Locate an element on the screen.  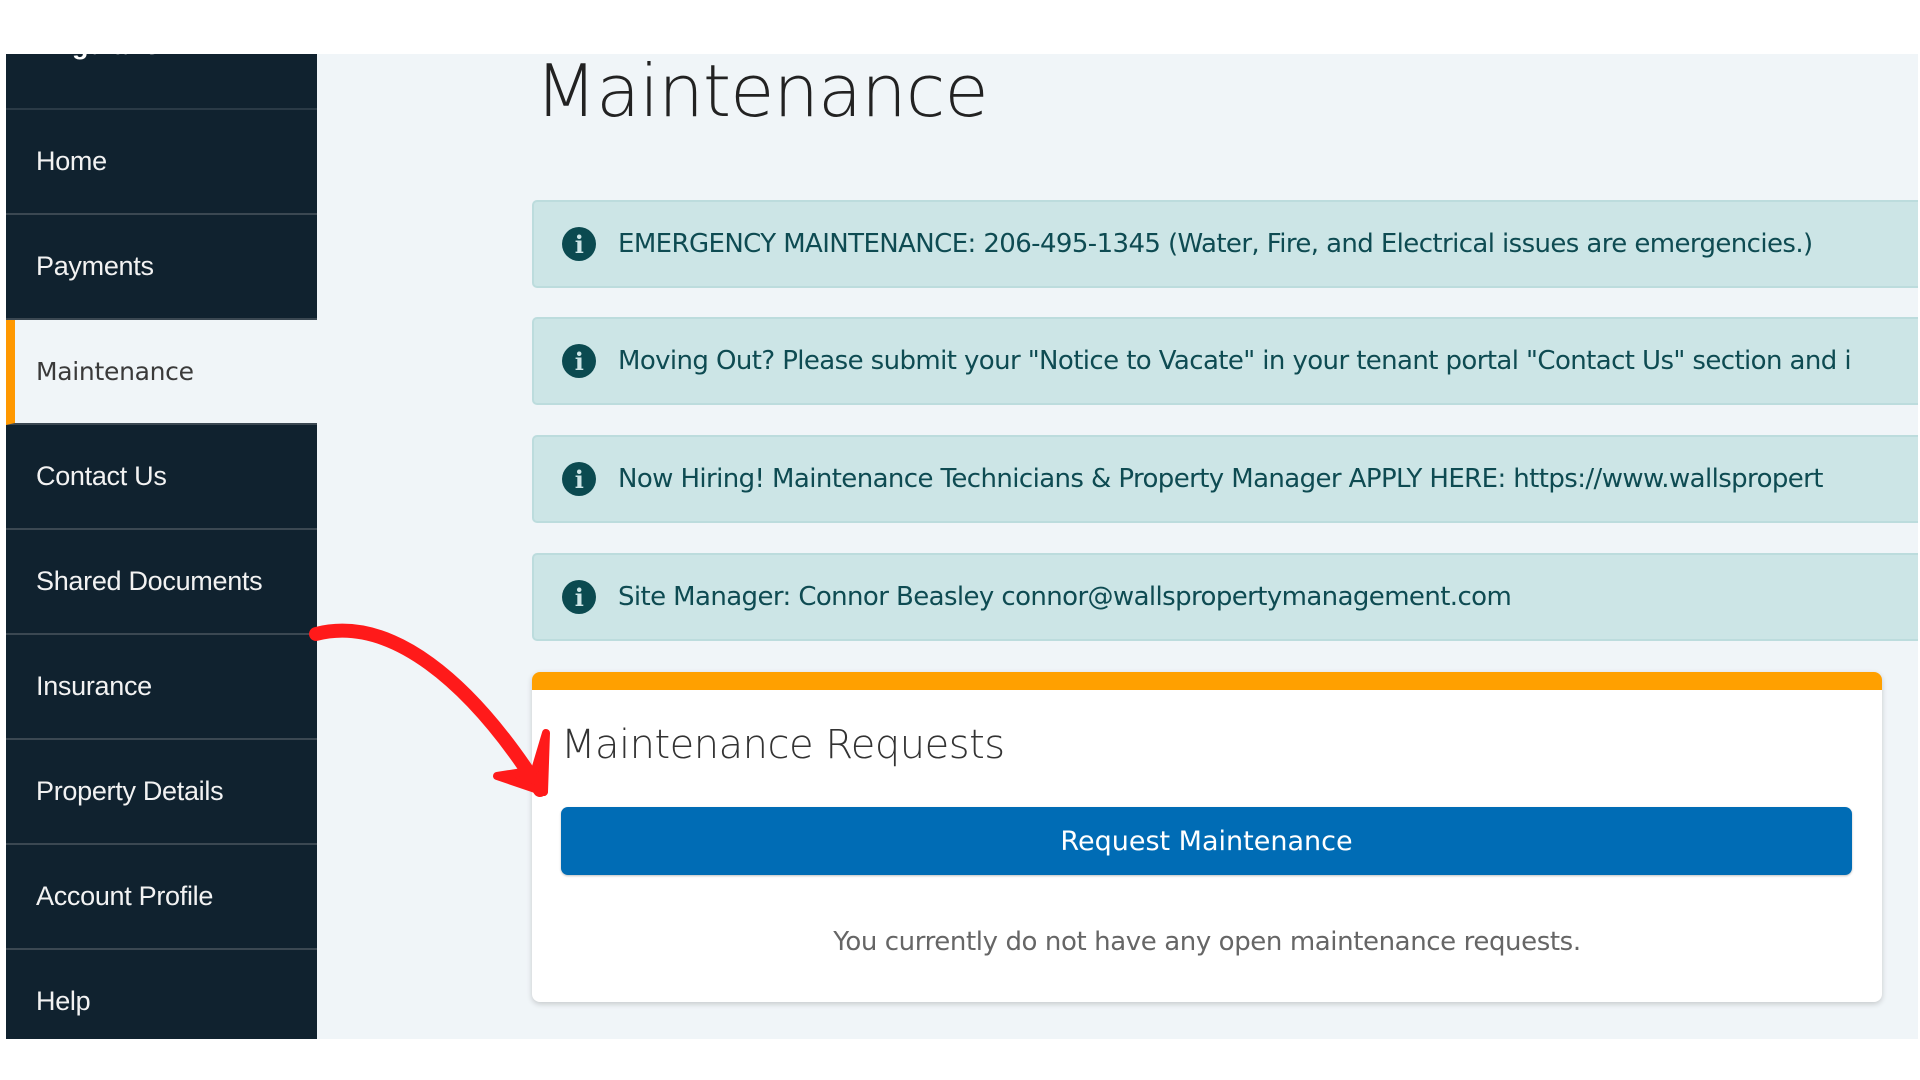
sidebar-item-shared-documents: Shared Documents is located at coordinates (161, 582).